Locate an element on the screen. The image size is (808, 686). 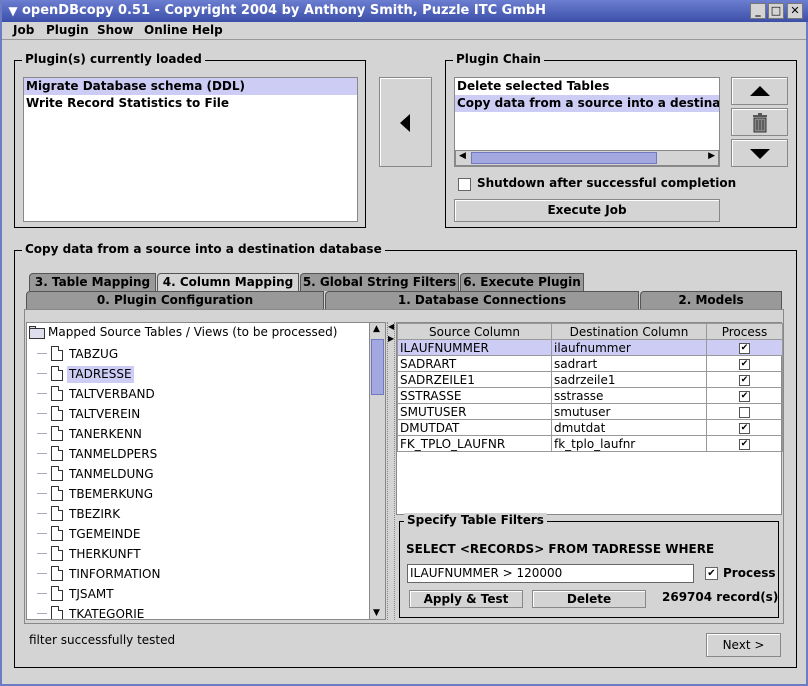
destination-column-cell: dmutdat is located at coordinates (629, 427).